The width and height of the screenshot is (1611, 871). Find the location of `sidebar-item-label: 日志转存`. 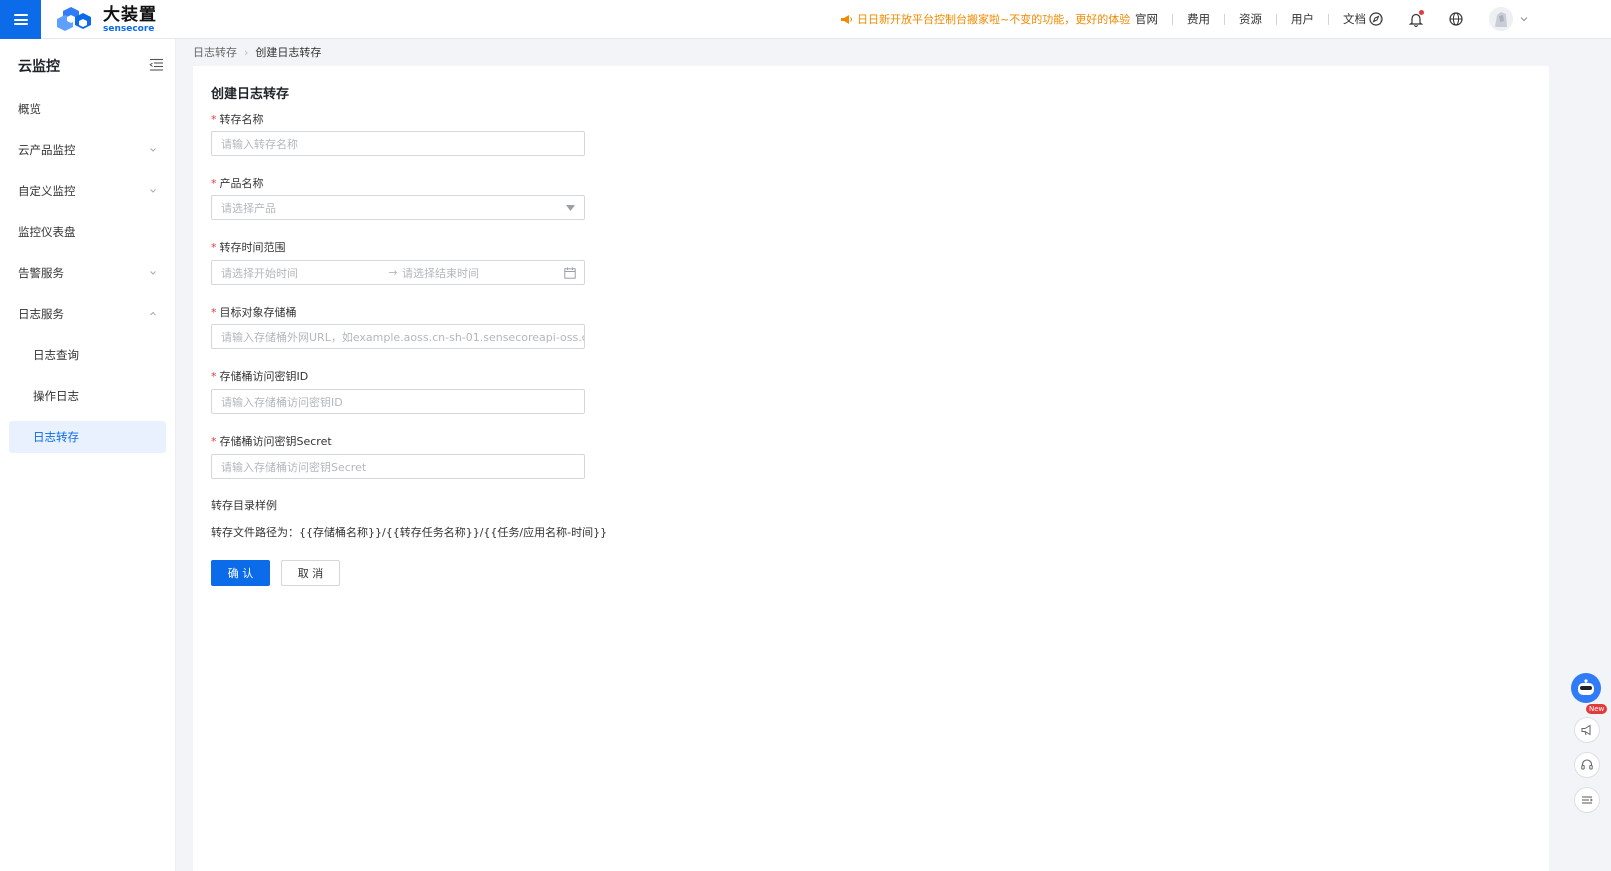

sidebar-item-label: 日志转存 is located at coordinates (56, 437).